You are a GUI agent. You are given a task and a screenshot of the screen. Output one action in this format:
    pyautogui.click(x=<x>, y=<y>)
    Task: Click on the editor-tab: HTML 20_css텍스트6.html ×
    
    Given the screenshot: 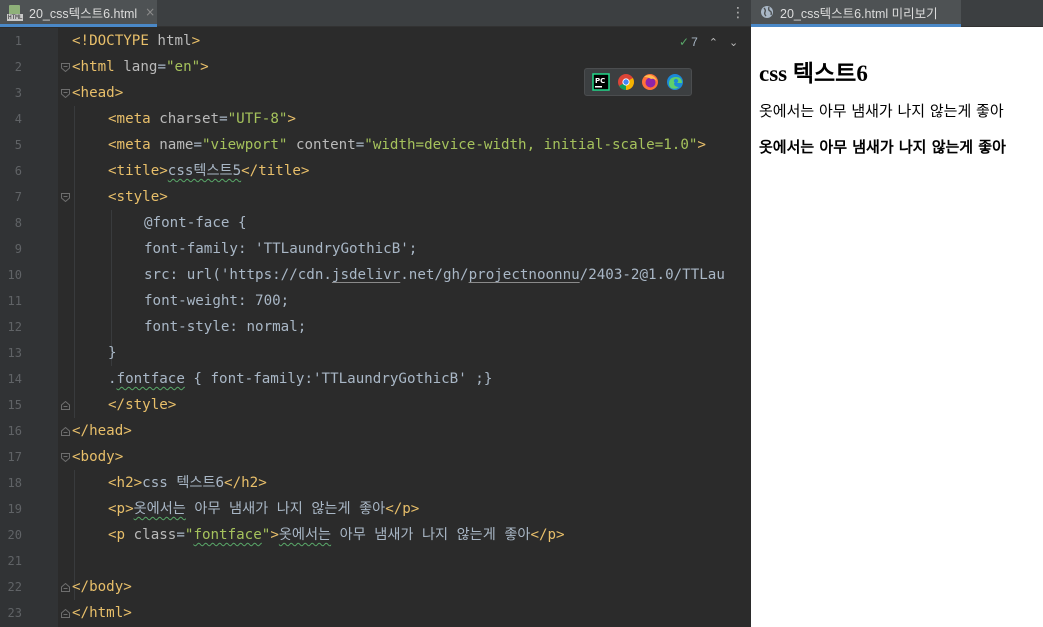 What is the action you would take?
    pyautogui.click(x=78, y=13)
    